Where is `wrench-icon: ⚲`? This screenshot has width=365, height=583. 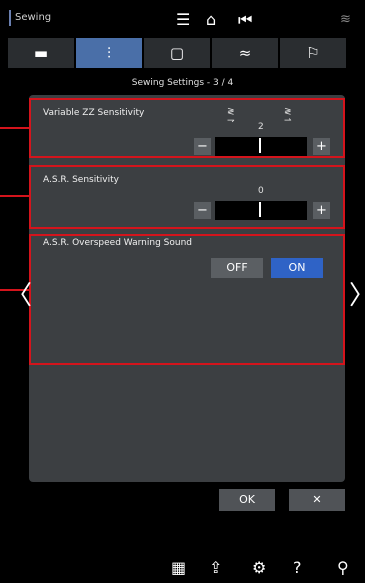
wrench-icon: ⚲ is located at coordinates (343, 568).